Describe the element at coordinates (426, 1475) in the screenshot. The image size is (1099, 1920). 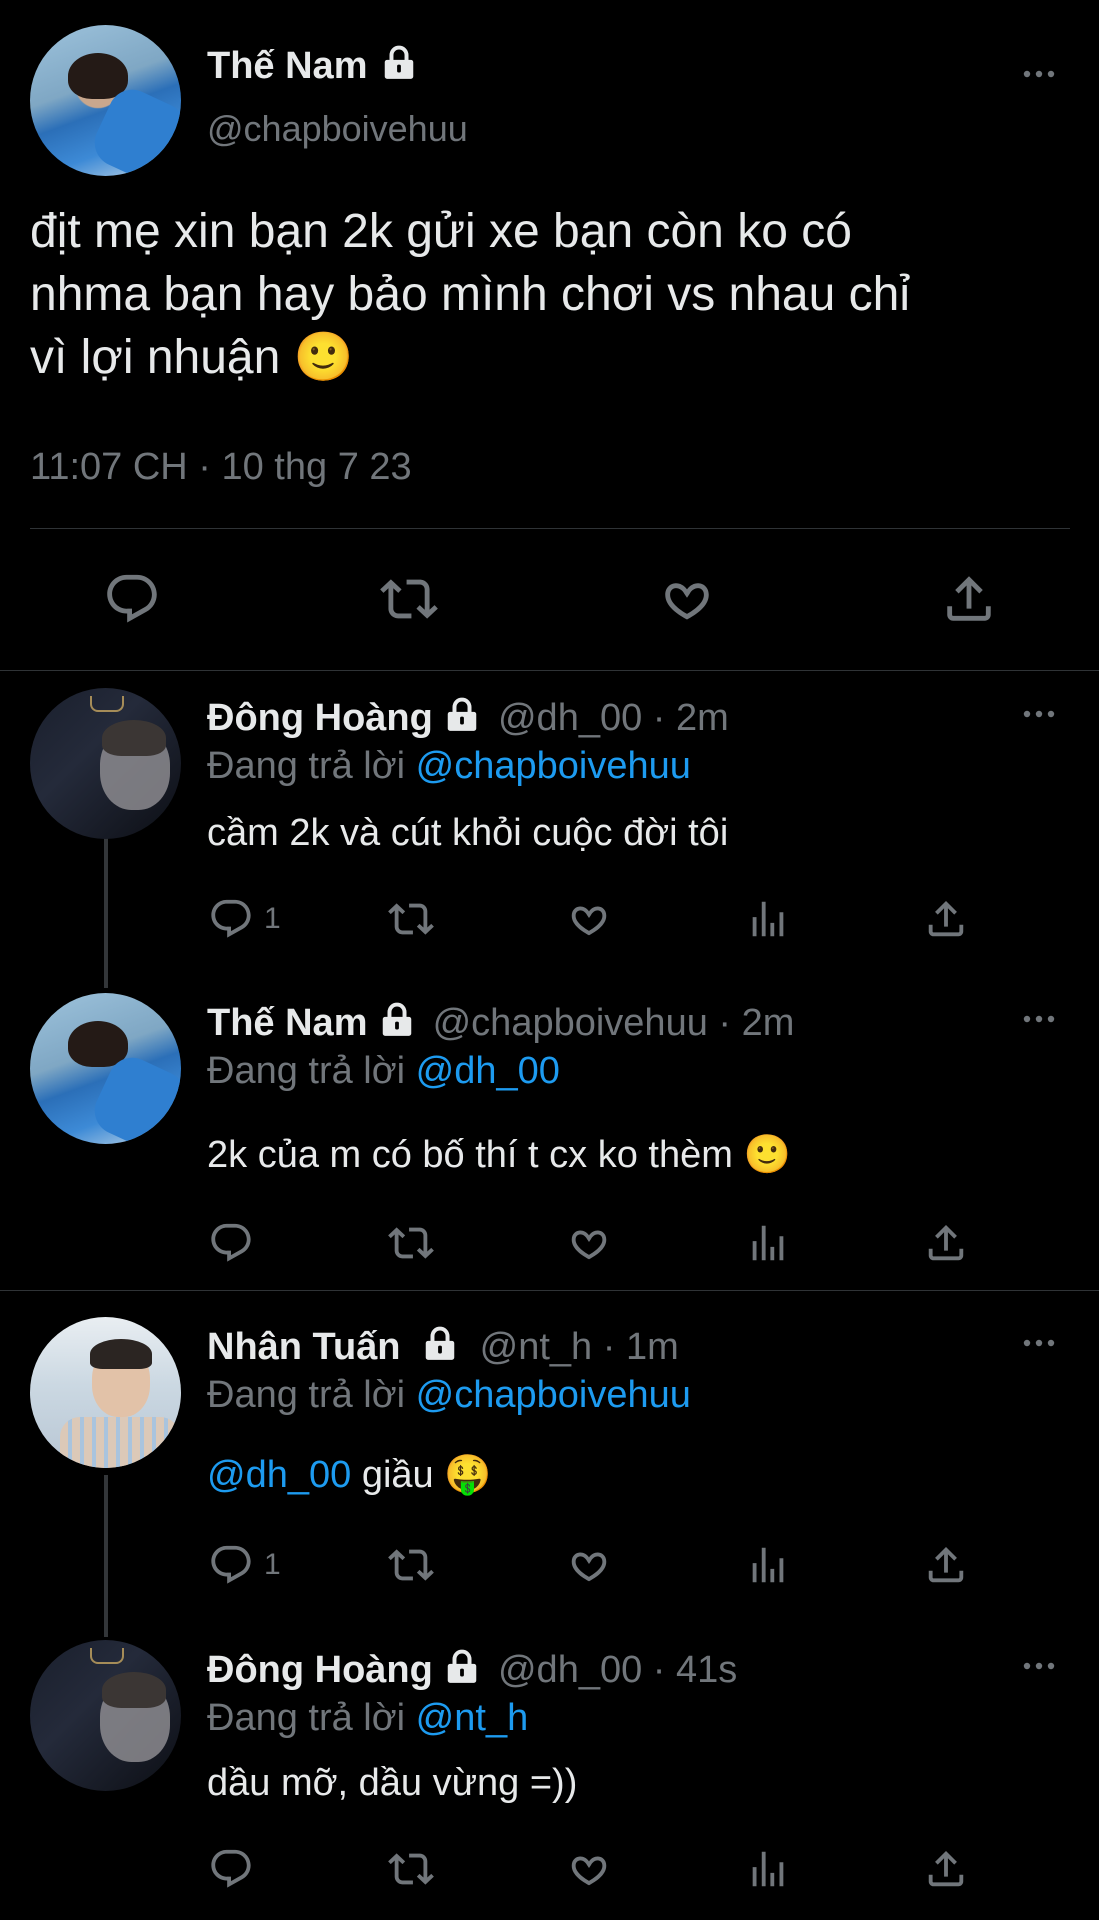
I see `reply-text-body: giầu 🤑` at that location.